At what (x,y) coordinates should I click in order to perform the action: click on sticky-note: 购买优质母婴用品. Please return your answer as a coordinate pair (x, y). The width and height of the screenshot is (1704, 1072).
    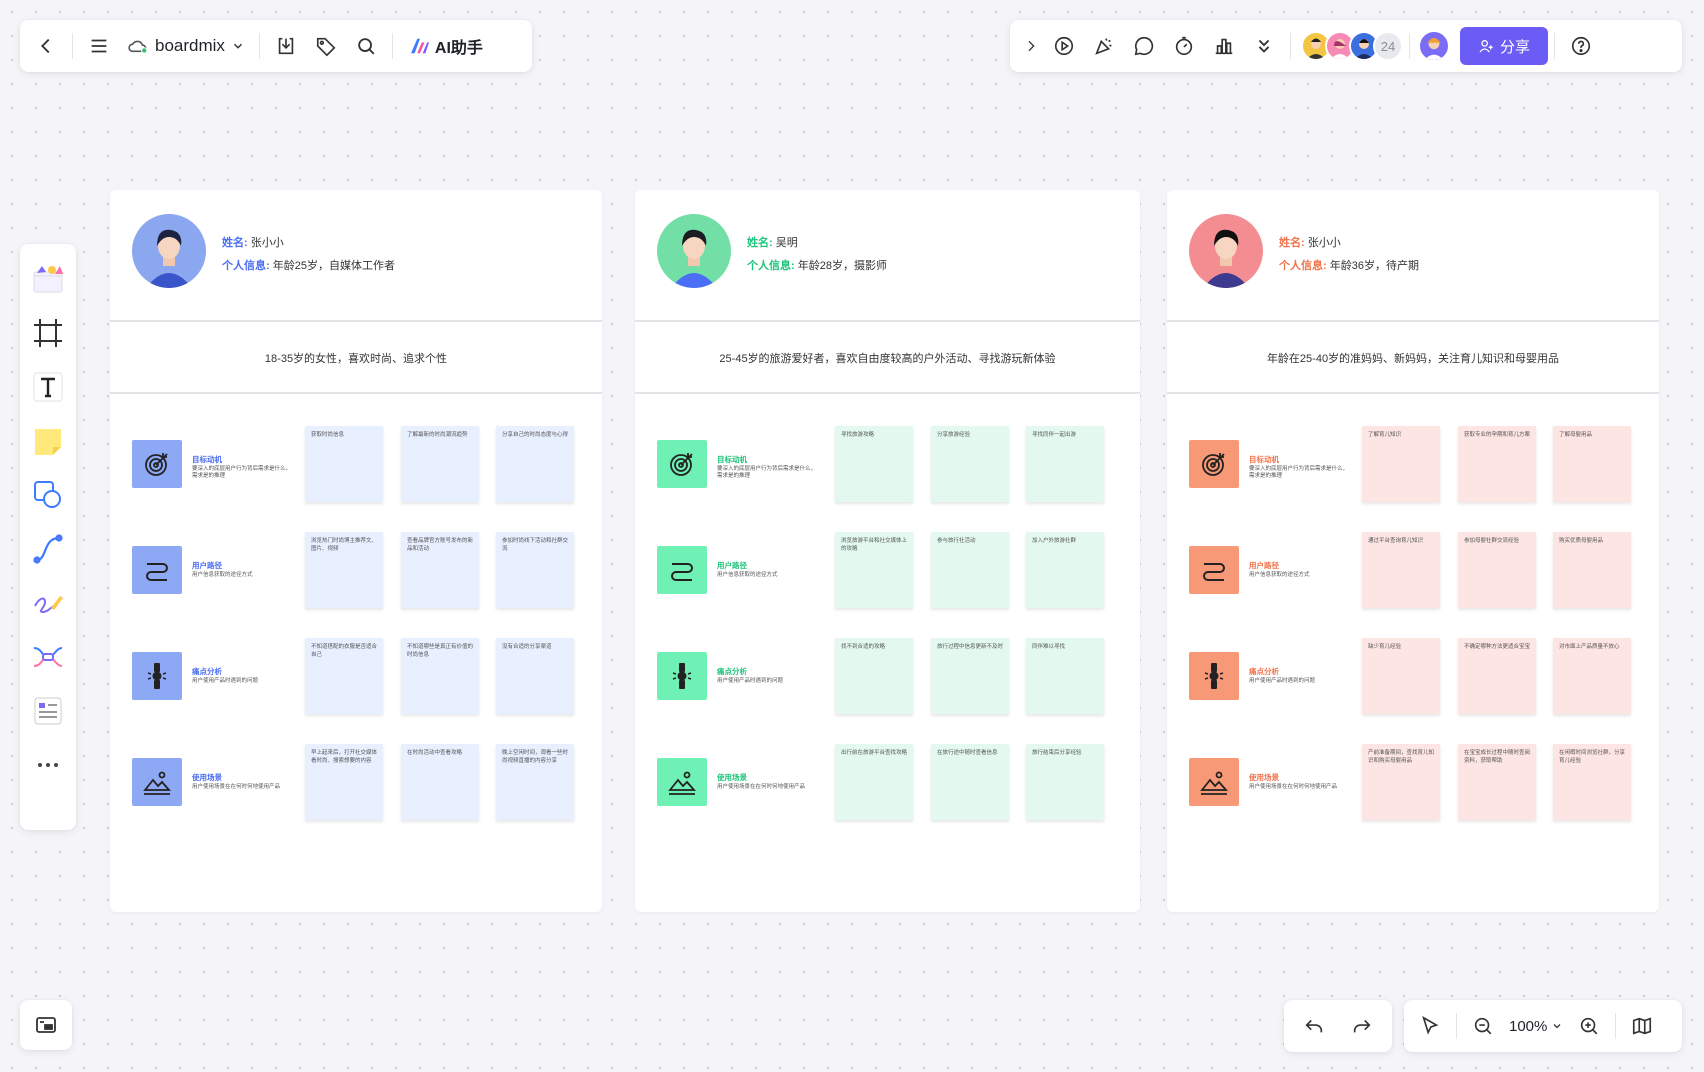
    Looking at the image, I should click on (1592, 570).